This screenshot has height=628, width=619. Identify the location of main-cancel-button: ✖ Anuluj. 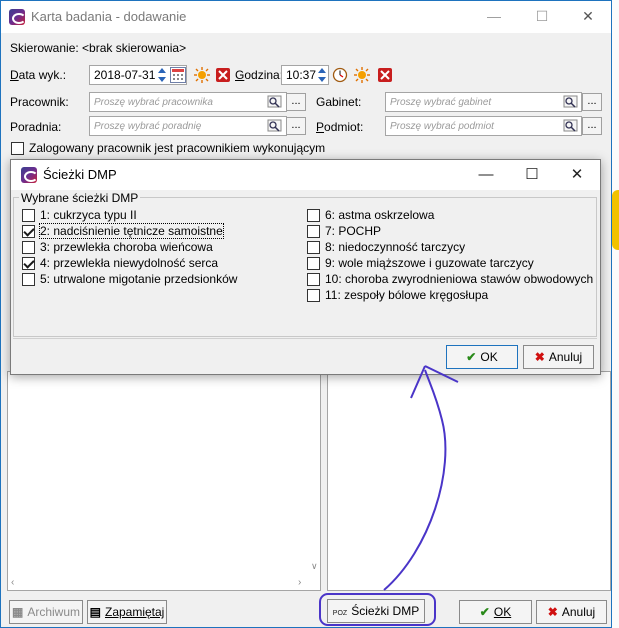
(571, 612).